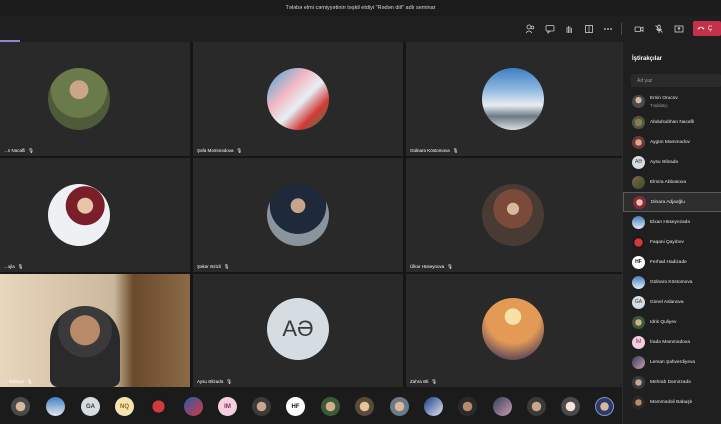 Image resolution: width=721 pixels, height=424 pixels. Describe the element at coordinates (530, 29) in the screenshot. I see `people-icon` at that location.